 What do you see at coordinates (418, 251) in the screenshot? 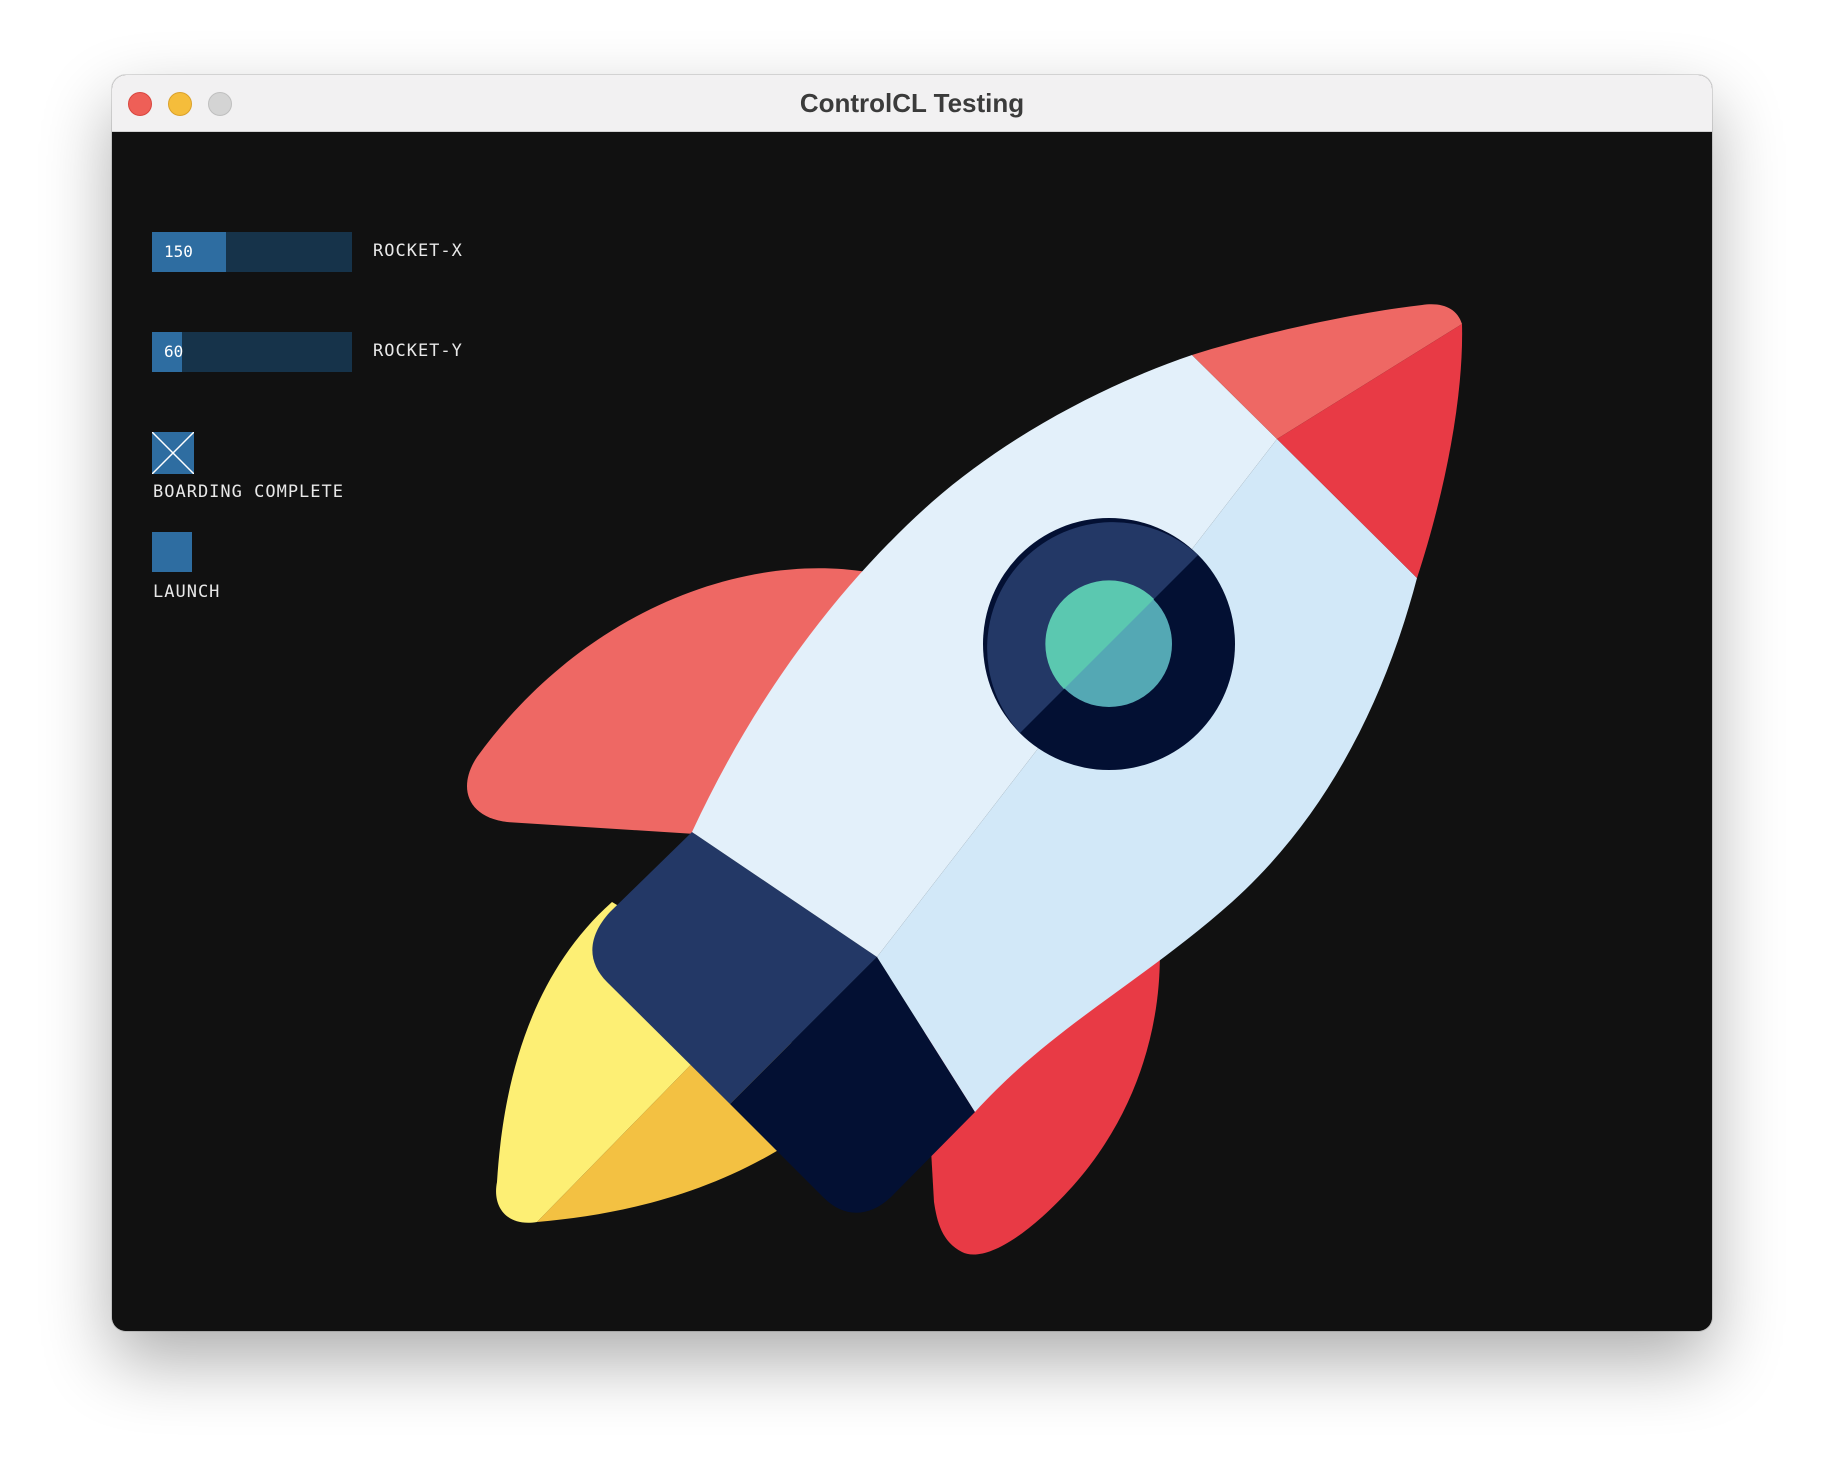
I see `rocket-x-label: ROCKET-X` at bounding box center [418, 251].